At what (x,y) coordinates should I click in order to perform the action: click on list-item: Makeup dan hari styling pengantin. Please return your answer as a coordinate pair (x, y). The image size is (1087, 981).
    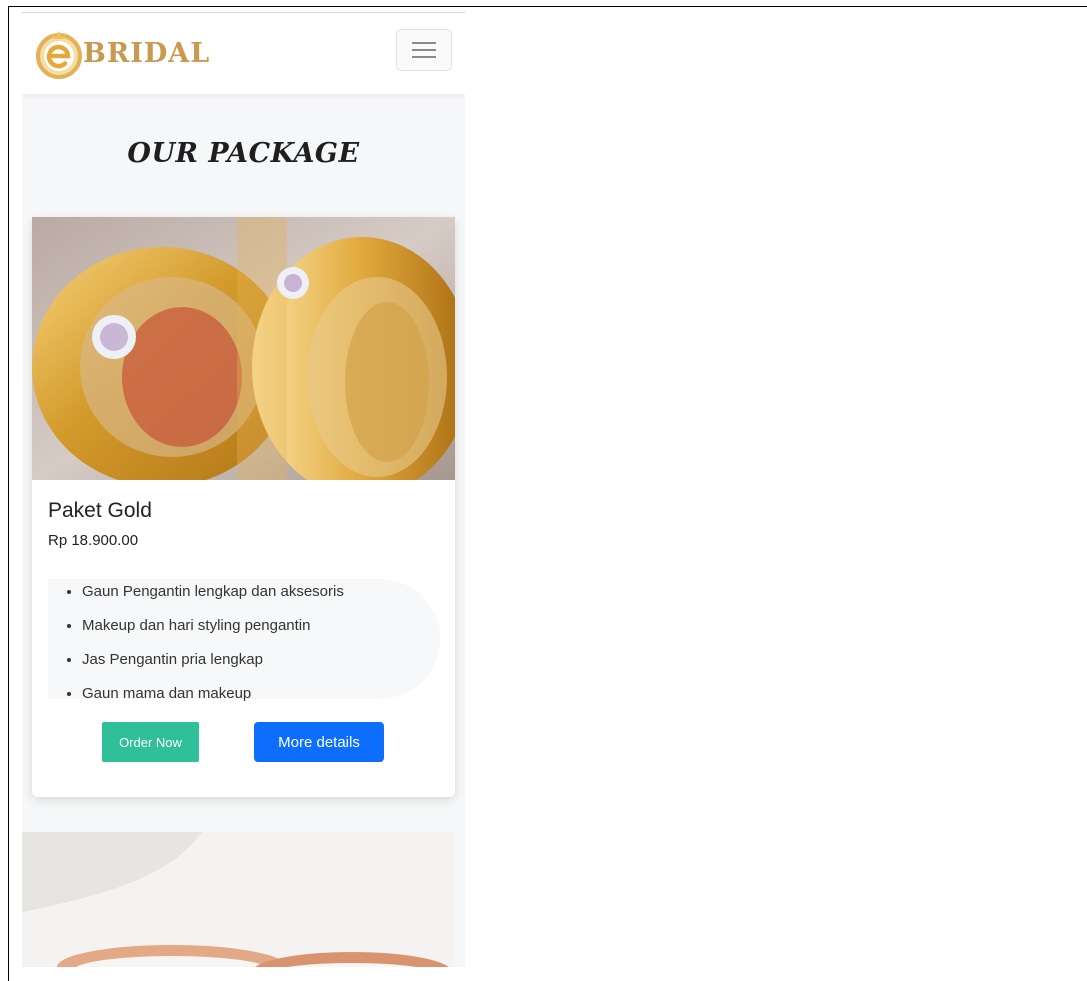
    Looking at the image, I should click on (261, 630).